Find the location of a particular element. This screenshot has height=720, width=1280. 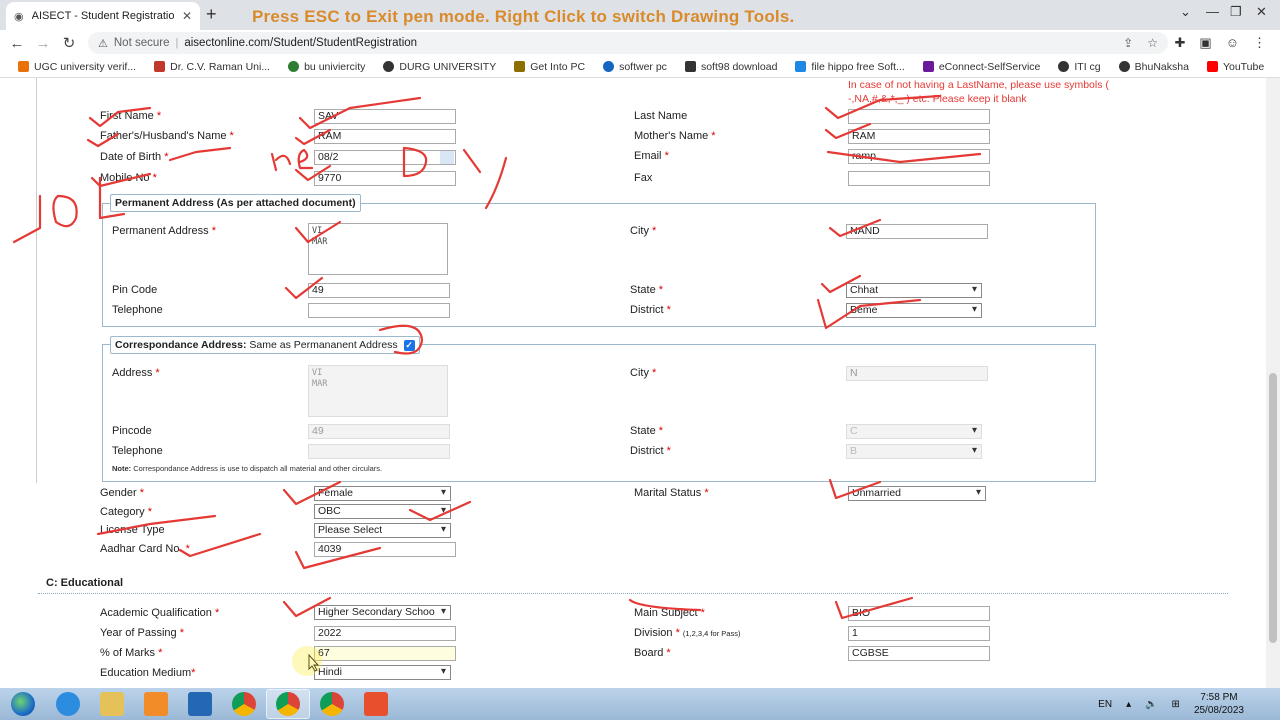

board-input: CGBSE is located at coordinates (919, 653).